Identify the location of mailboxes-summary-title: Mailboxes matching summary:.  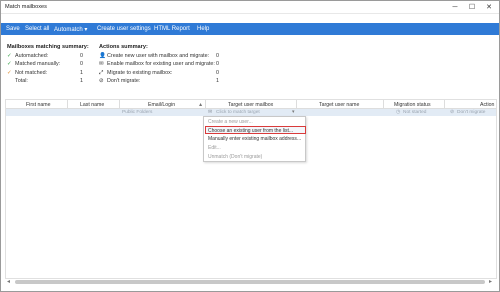
(48, 47).